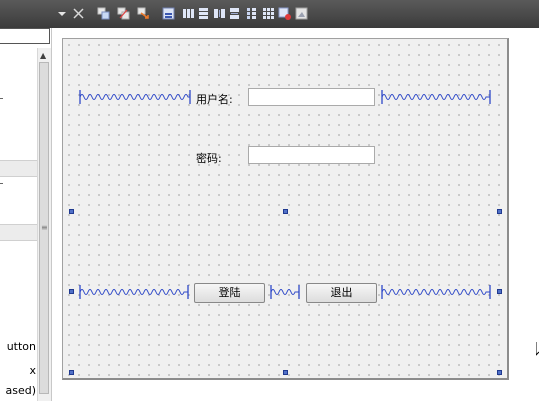 The image size is (539, 401). I want to click on scroll-thumb: ≡, so click(44, 228).